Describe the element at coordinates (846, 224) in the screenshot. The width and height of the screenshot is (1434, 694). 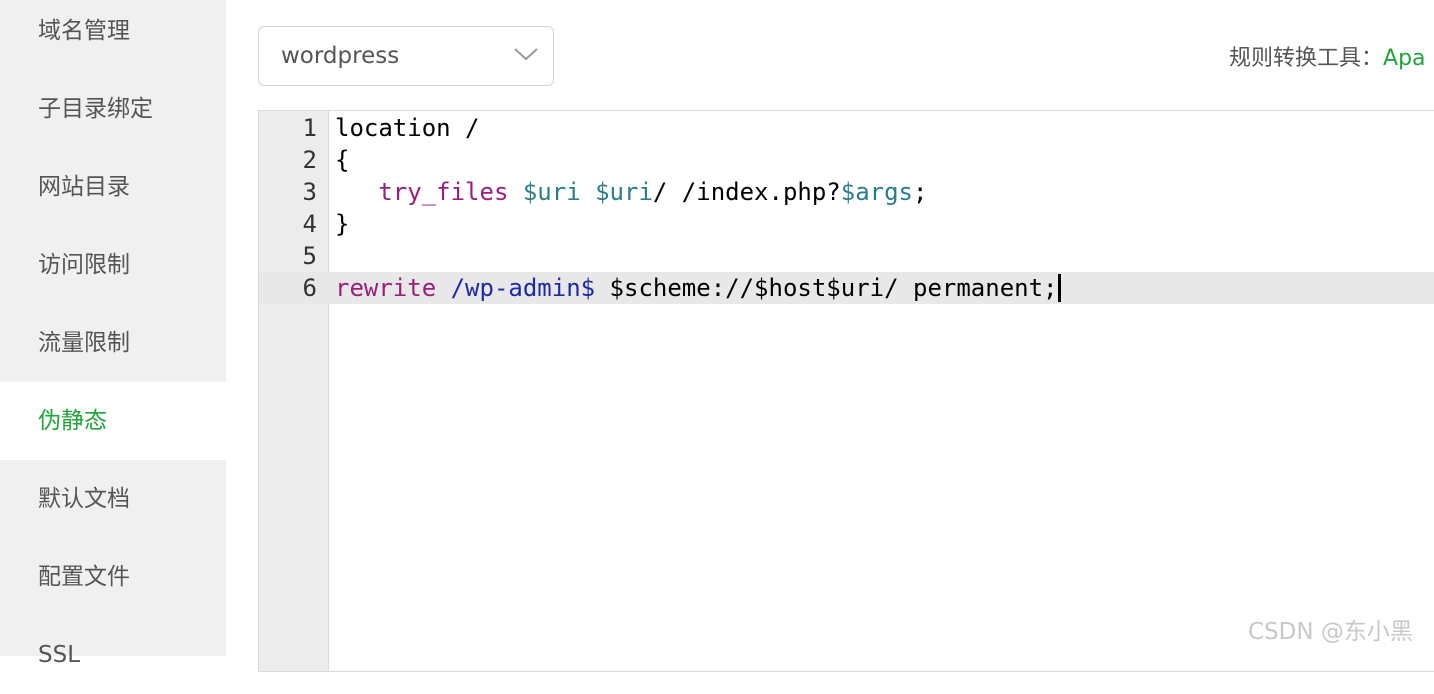
I see `code-line: 4}` at that location.